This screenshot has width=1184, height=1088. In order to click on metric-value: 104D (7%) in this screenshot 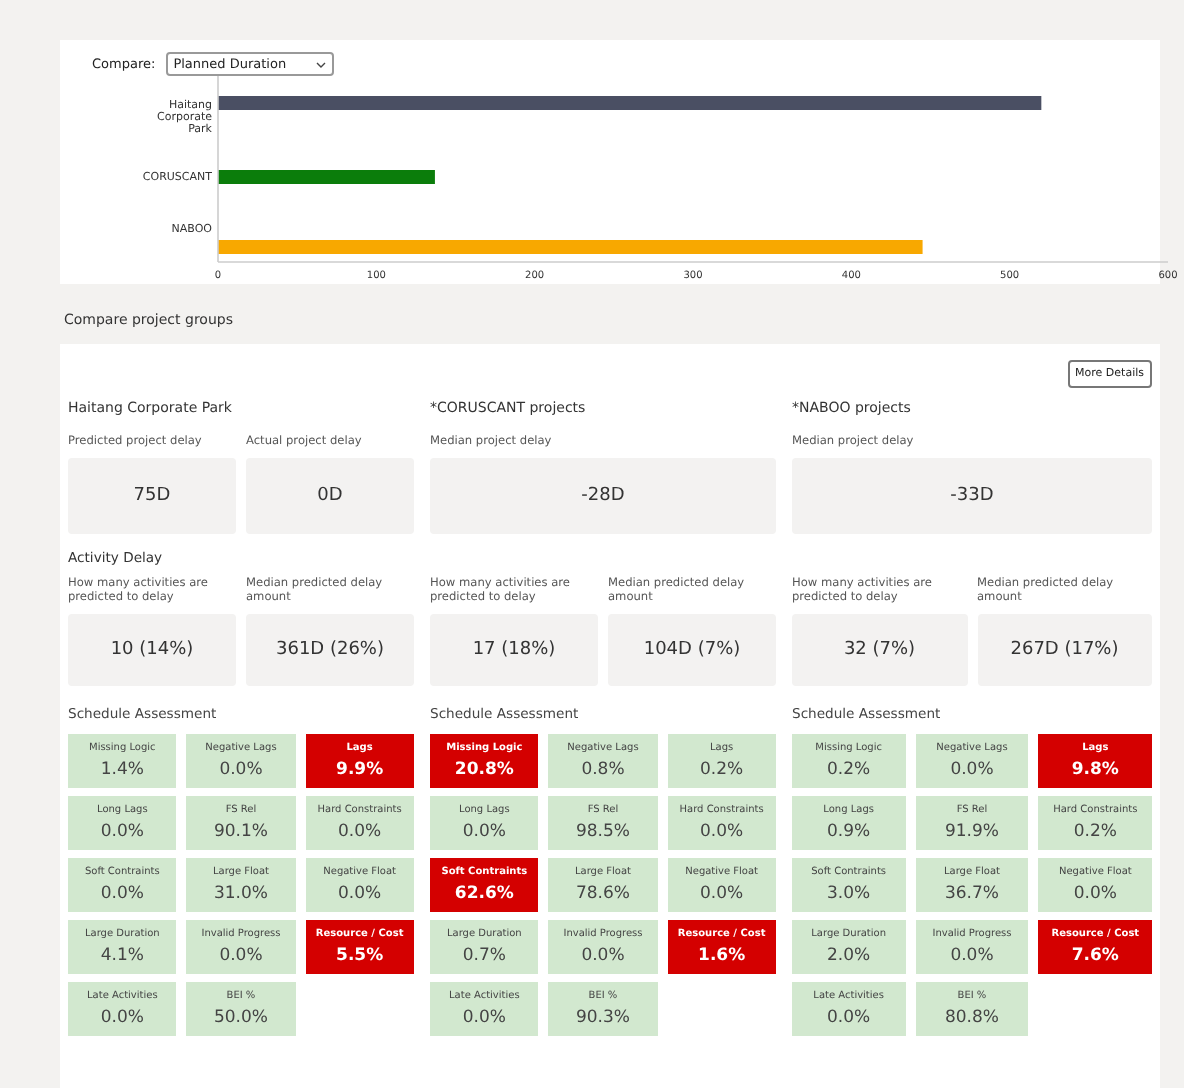, I will do `click(692, 650)`.